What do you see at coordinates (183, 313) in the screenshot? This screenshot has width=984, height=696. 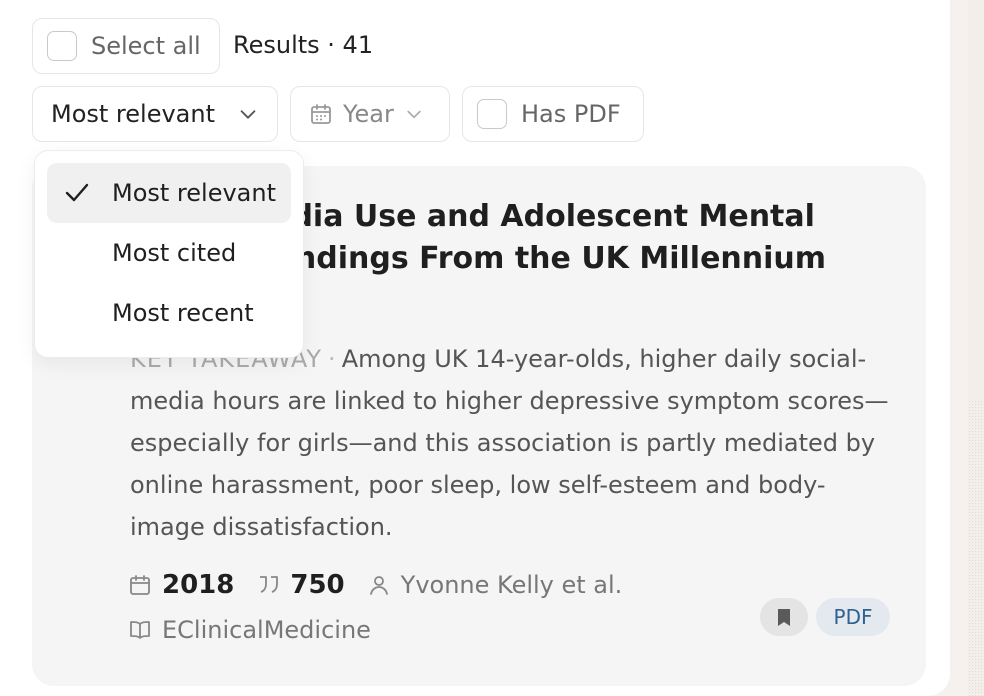 I see `sort-option-label: Most recent` at bounding box center [183, 313].